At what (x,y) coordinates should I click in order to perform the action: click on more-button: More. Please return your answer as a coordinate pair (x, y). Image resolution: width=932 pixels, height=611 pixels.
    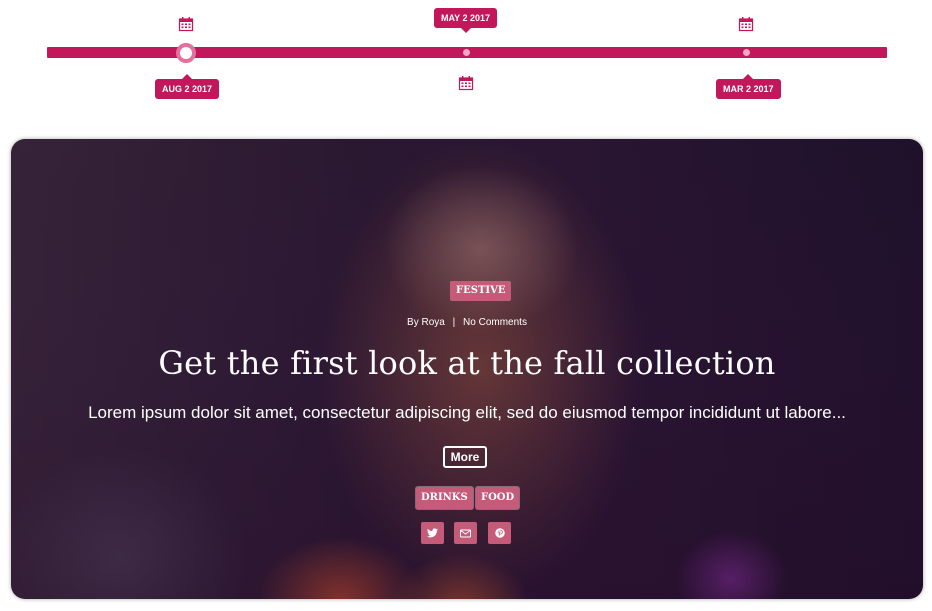
    Looking at the image, I should click on (465, 457).